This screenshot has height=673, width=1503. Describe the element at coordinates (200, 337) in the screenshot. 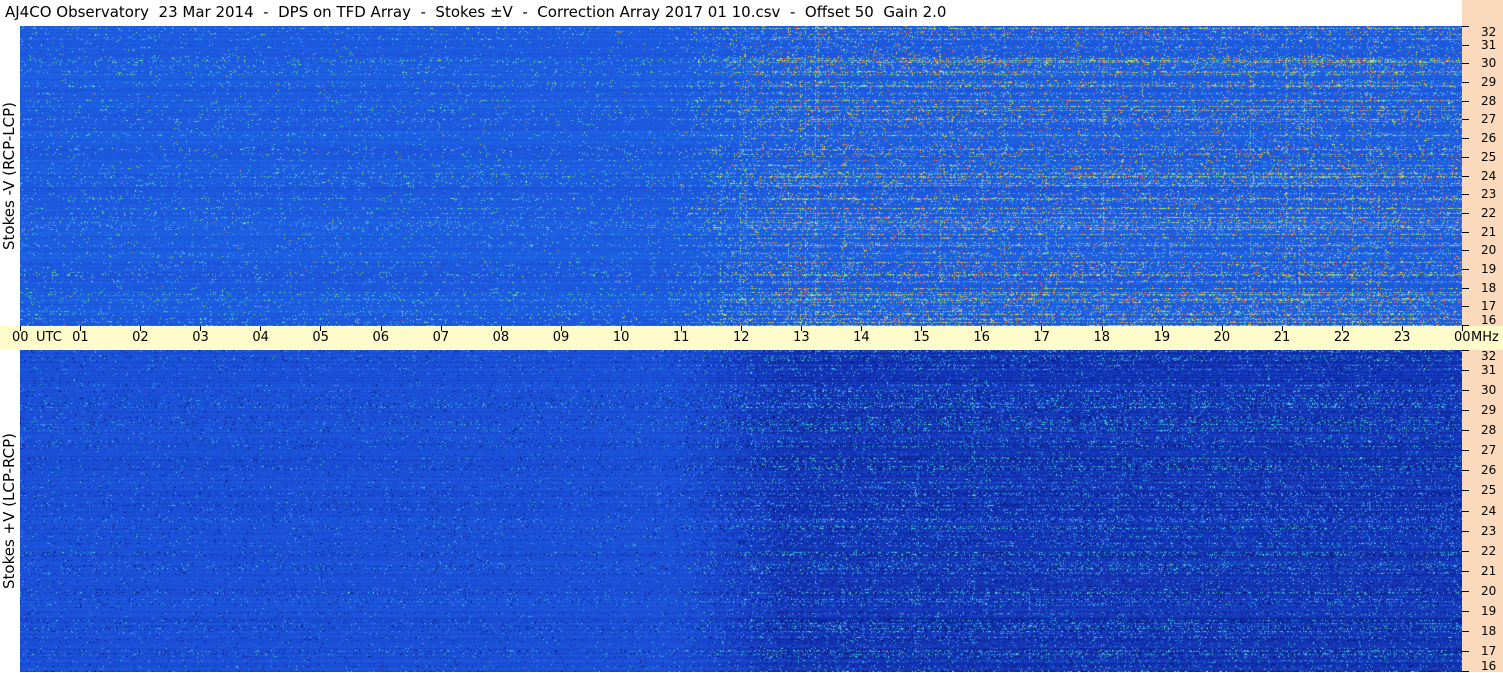

I see `time-tick-label: 03` at that location.